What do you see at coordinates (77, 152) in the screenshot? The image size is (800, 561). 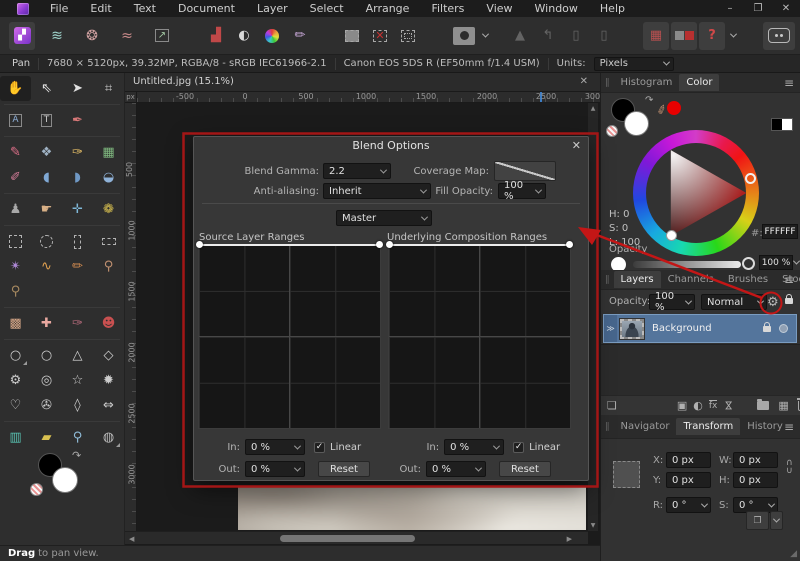 I see `smudge-brush-tool: ✑` at bounding box center [77, 152].